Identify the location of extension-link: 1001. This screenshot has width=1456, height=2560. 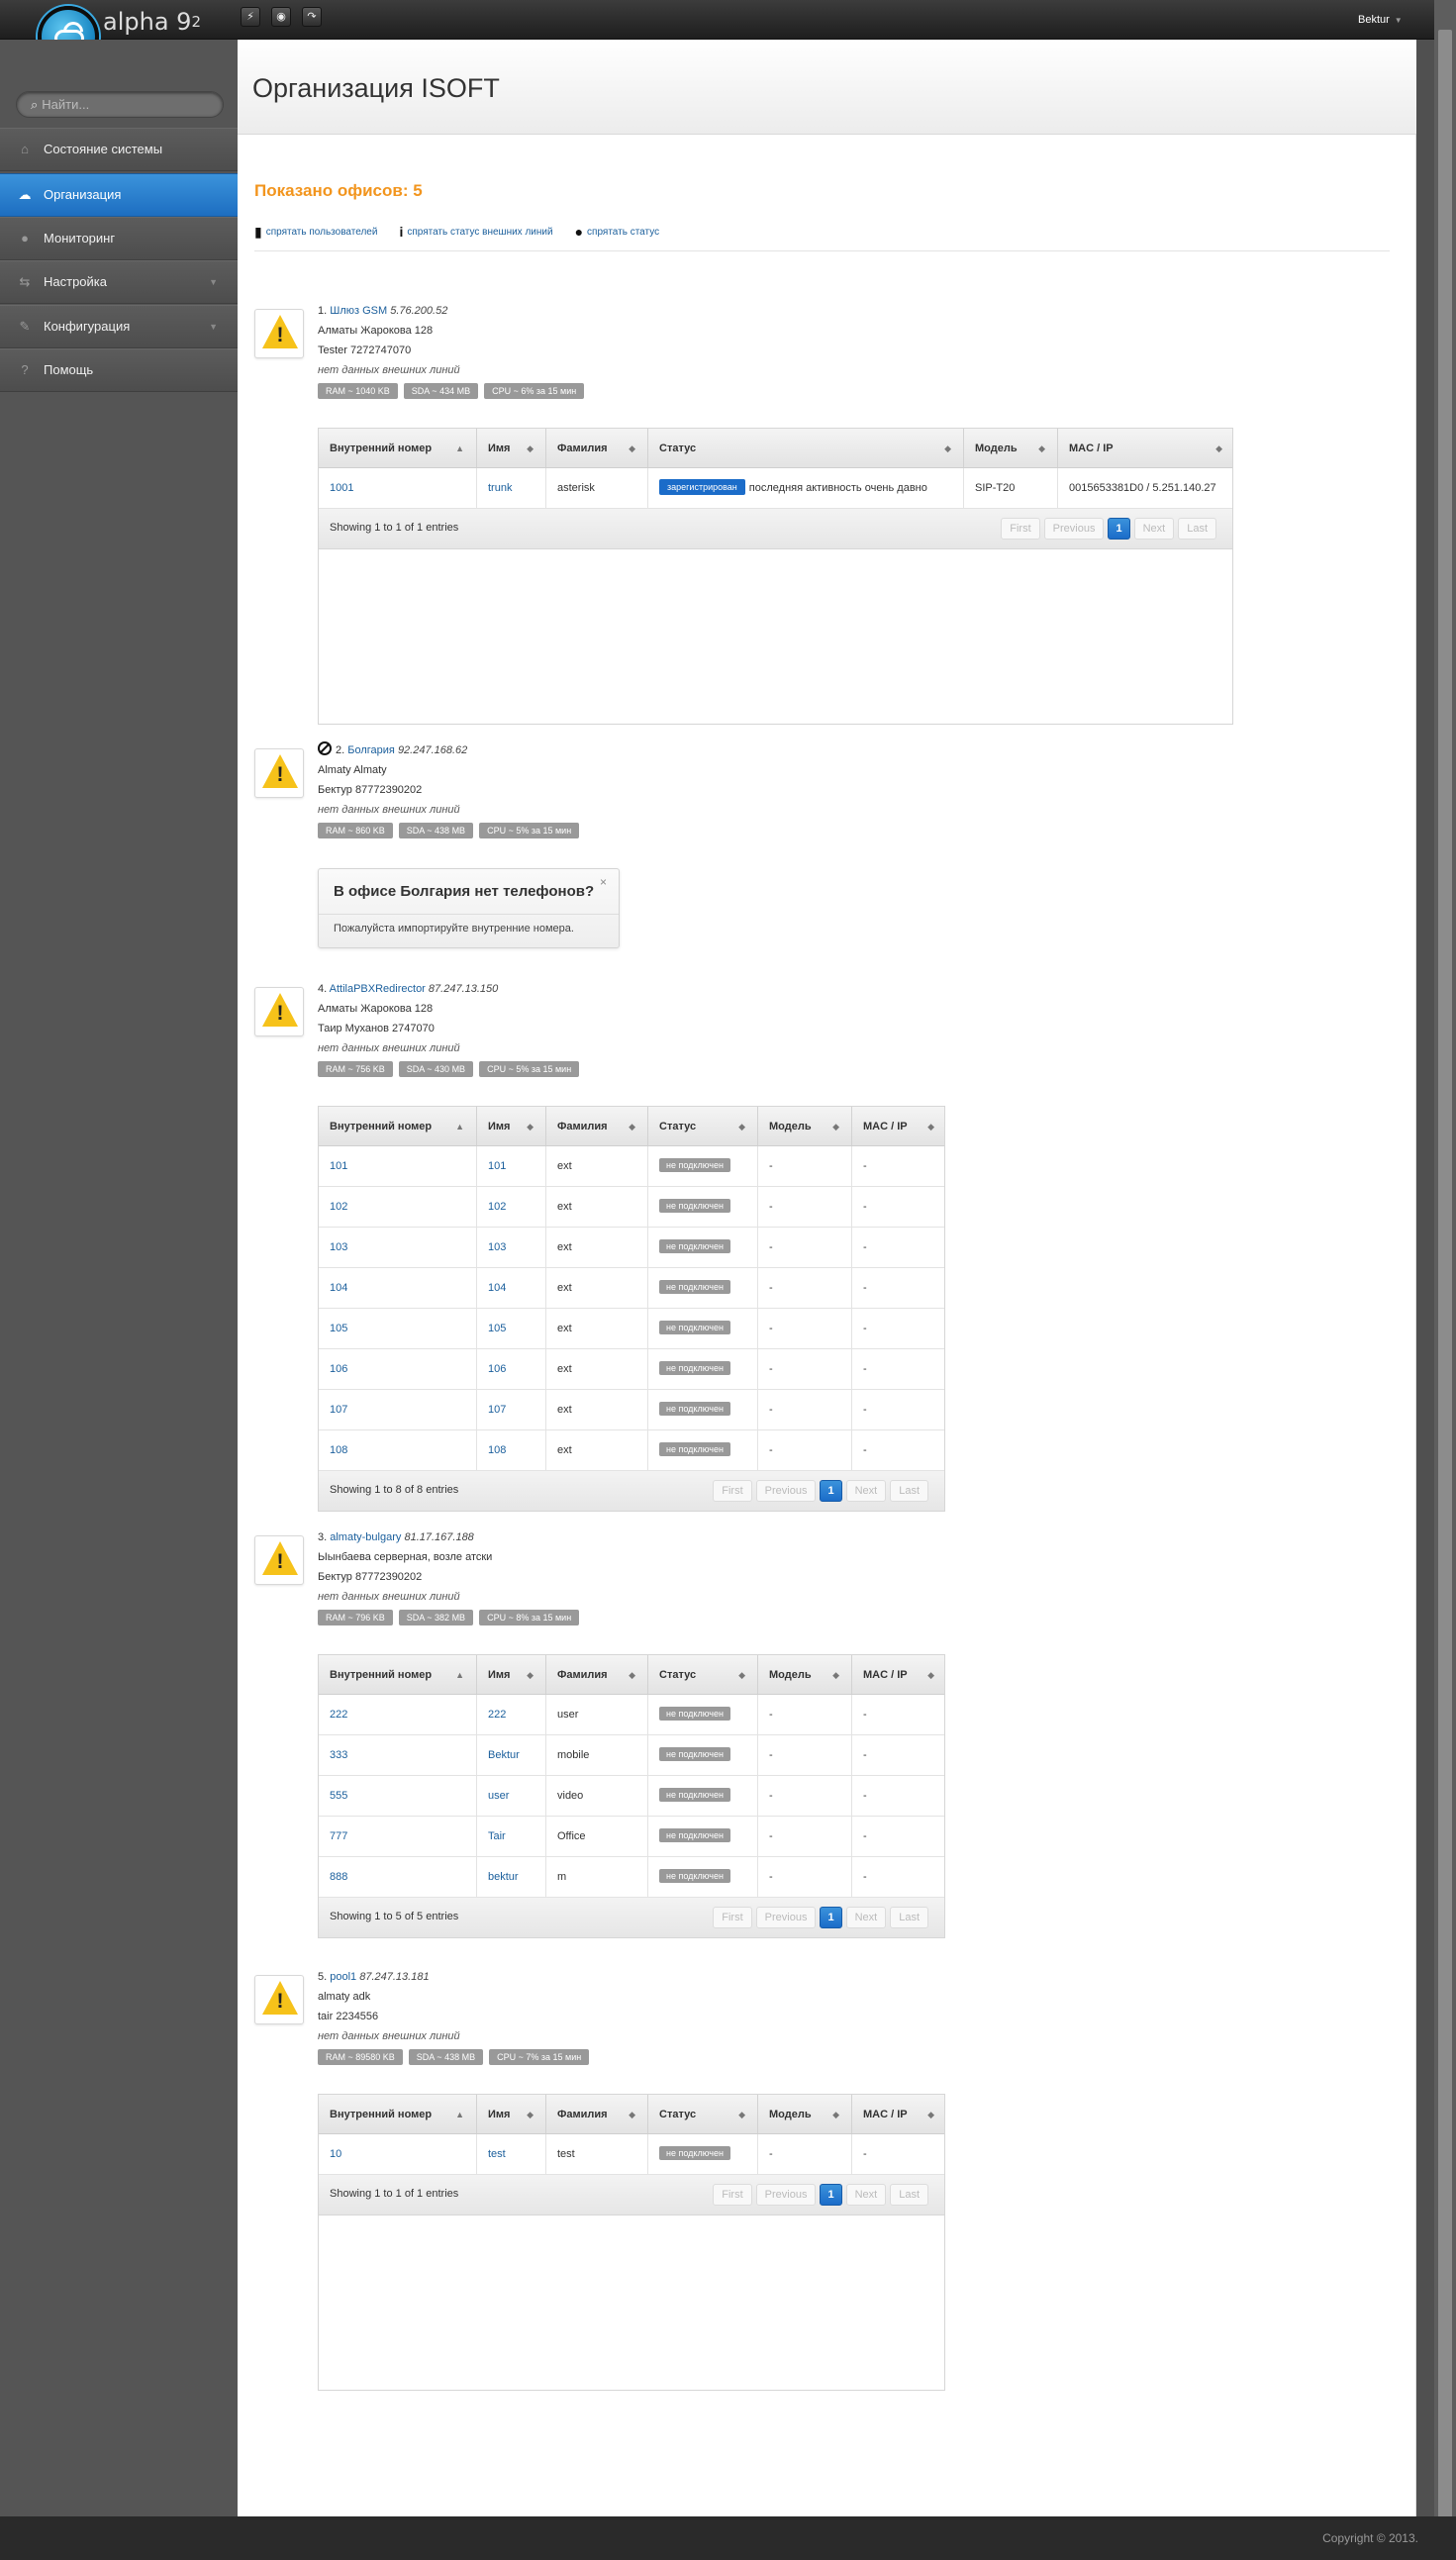
(341, 488).